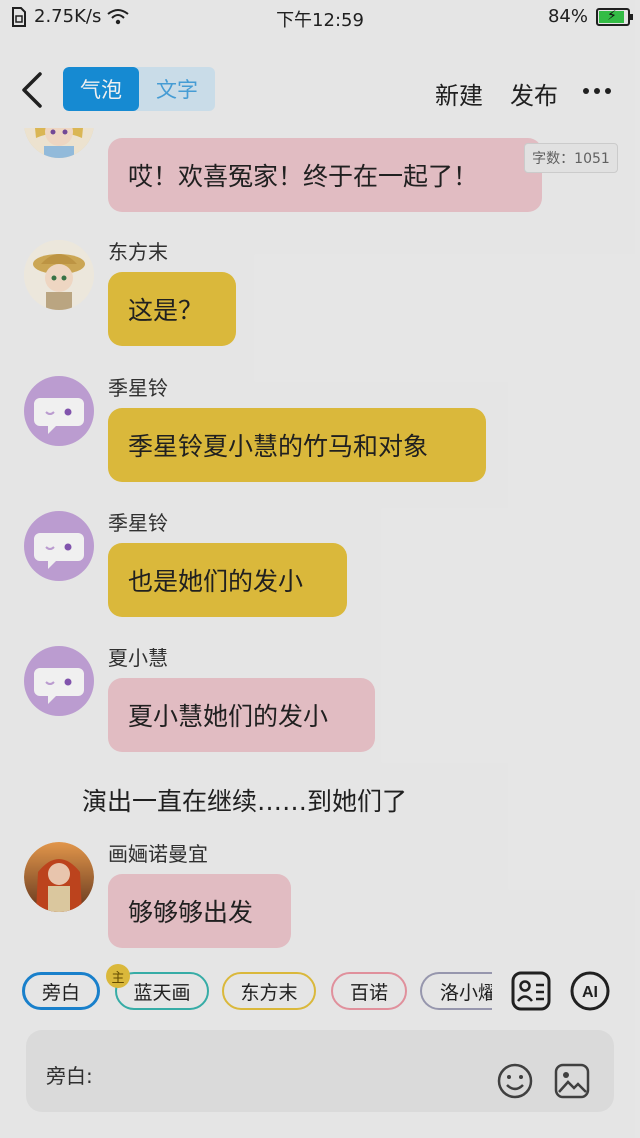 The image size is (640, 1138). What do you see at coordinates (534, 93) in the screenshot?
I see `publish-button: 发布` at bounding box center [534, 93].